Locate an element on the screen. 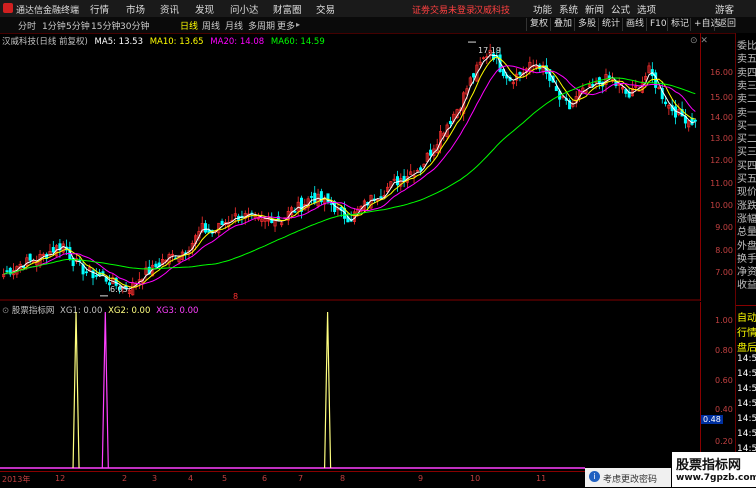 The image size is (756, 488). menu-gongshi: 公式 is located at coordinates (620, 9).